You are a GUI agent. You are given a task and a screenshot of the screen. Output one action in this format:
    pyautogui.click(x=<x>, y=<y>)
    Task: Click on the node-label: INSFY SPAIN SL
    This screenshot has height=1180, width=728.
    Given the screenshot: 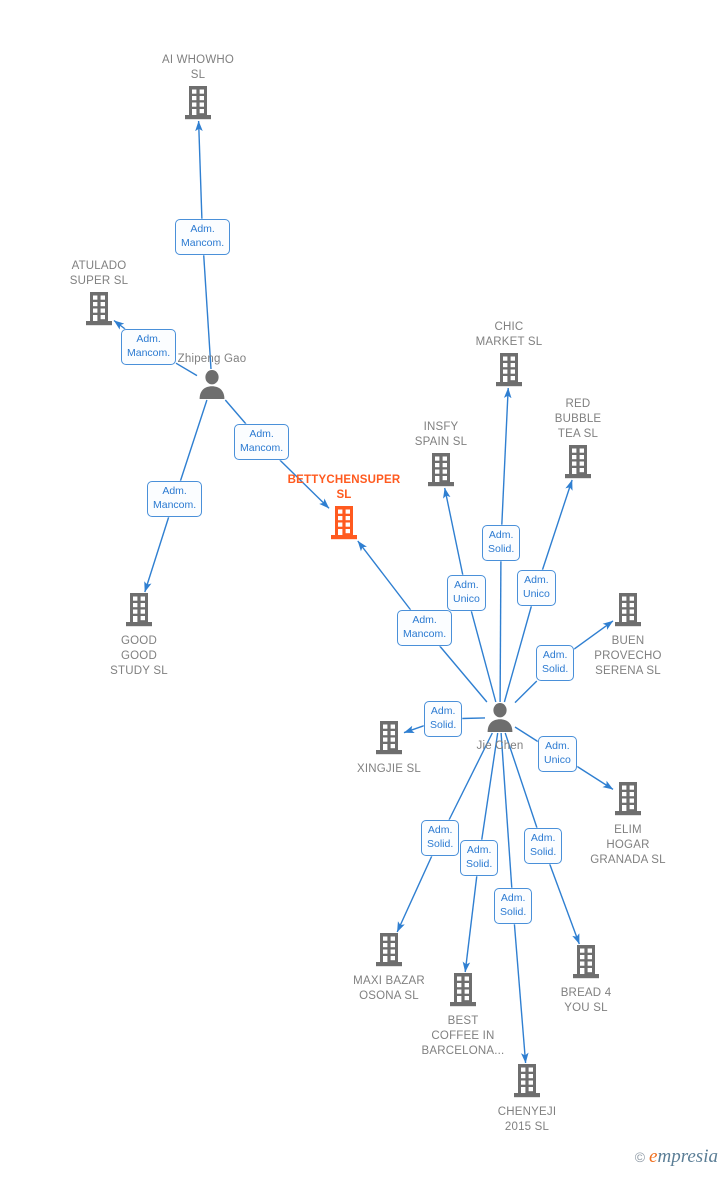 What is the action you would take?
    pyautogui.click(x=441, y=434)
    